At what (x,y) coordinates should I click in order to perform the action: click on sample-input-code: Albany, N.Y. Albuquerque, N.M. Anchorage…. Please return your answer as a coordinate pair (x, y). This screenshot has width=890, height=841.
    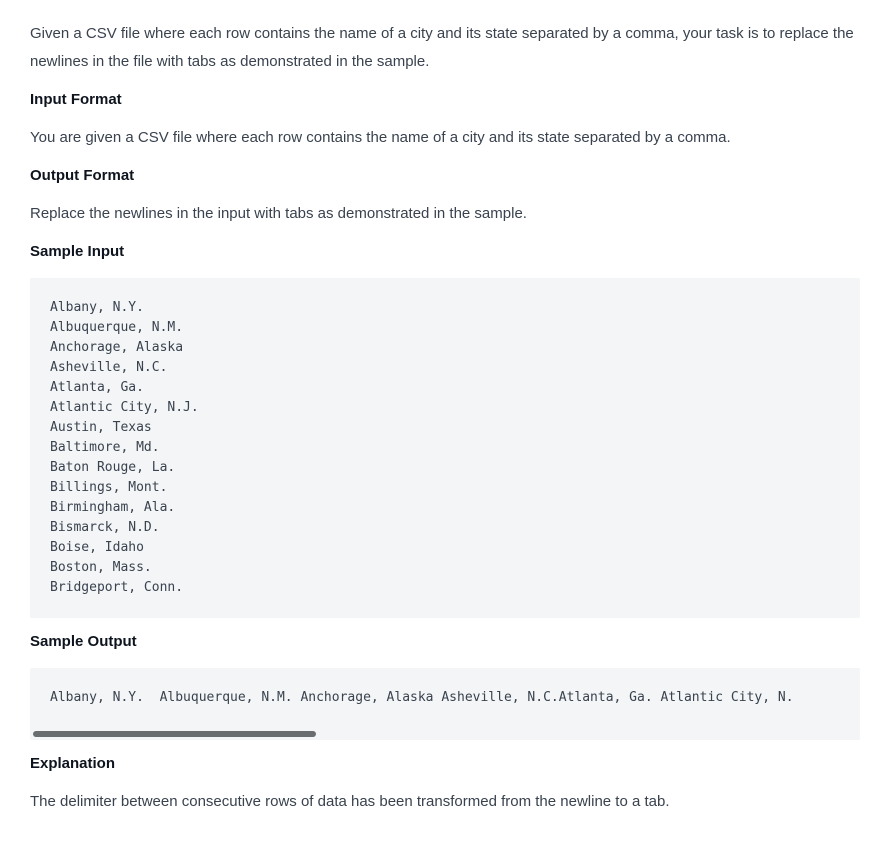
    Looking at the image, I should click on (124, 447).